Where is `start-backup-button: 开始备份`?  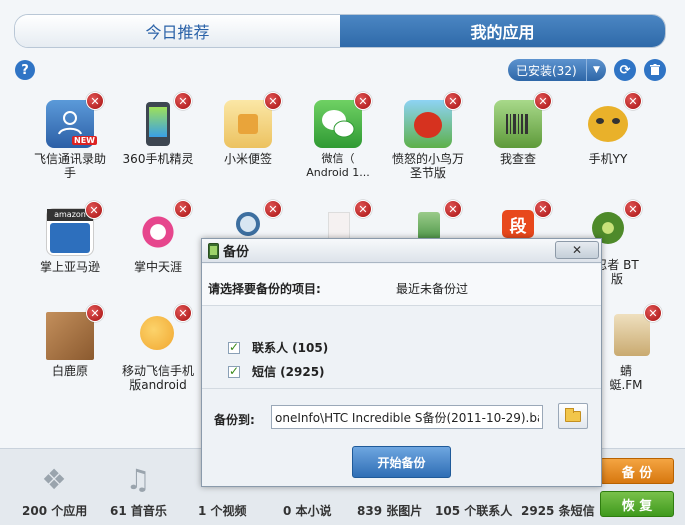 start-backup-button: 开始备份 is located at coordinates (401, 462).